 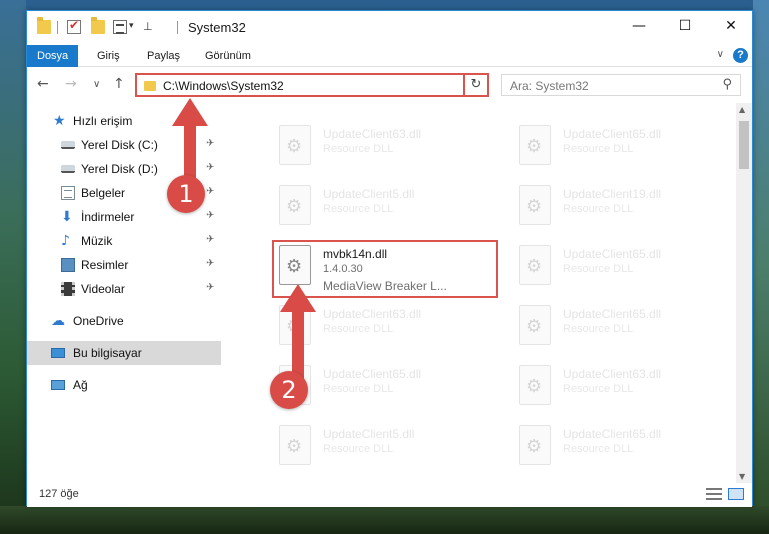 What do you see at coordinates (389, 56) in the screenshot?
I see `ribbon-tabs: Dosya Giriş Paylaş Görünüm ∨ ?` at bounding box center [389, 56].